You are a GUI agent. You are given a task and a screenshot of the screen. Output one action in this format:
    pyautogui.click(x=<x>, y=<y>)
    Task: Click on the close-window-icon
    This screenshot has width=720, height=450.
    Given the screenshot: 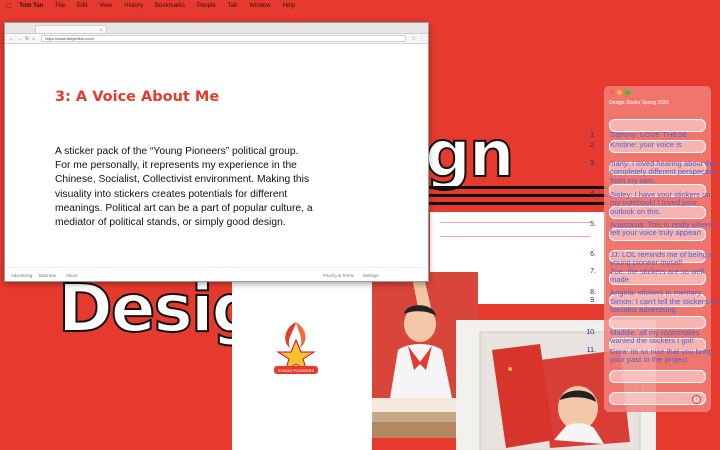 What is the action you would take?
    pyautogui.click(x=611, y=92)
    